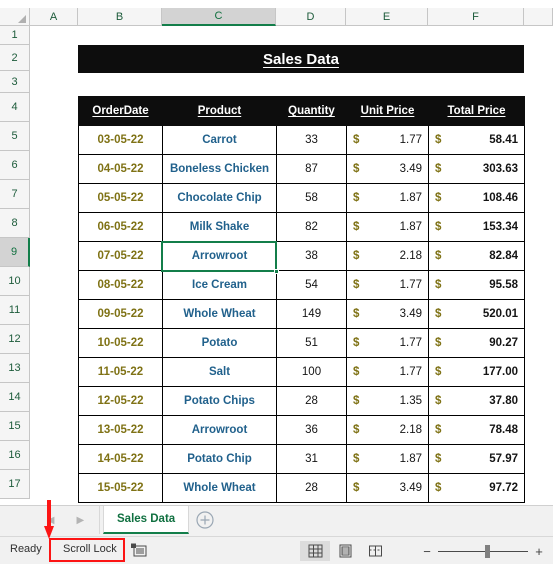  I want to click on page-break-preview-button, so click(375, 551).